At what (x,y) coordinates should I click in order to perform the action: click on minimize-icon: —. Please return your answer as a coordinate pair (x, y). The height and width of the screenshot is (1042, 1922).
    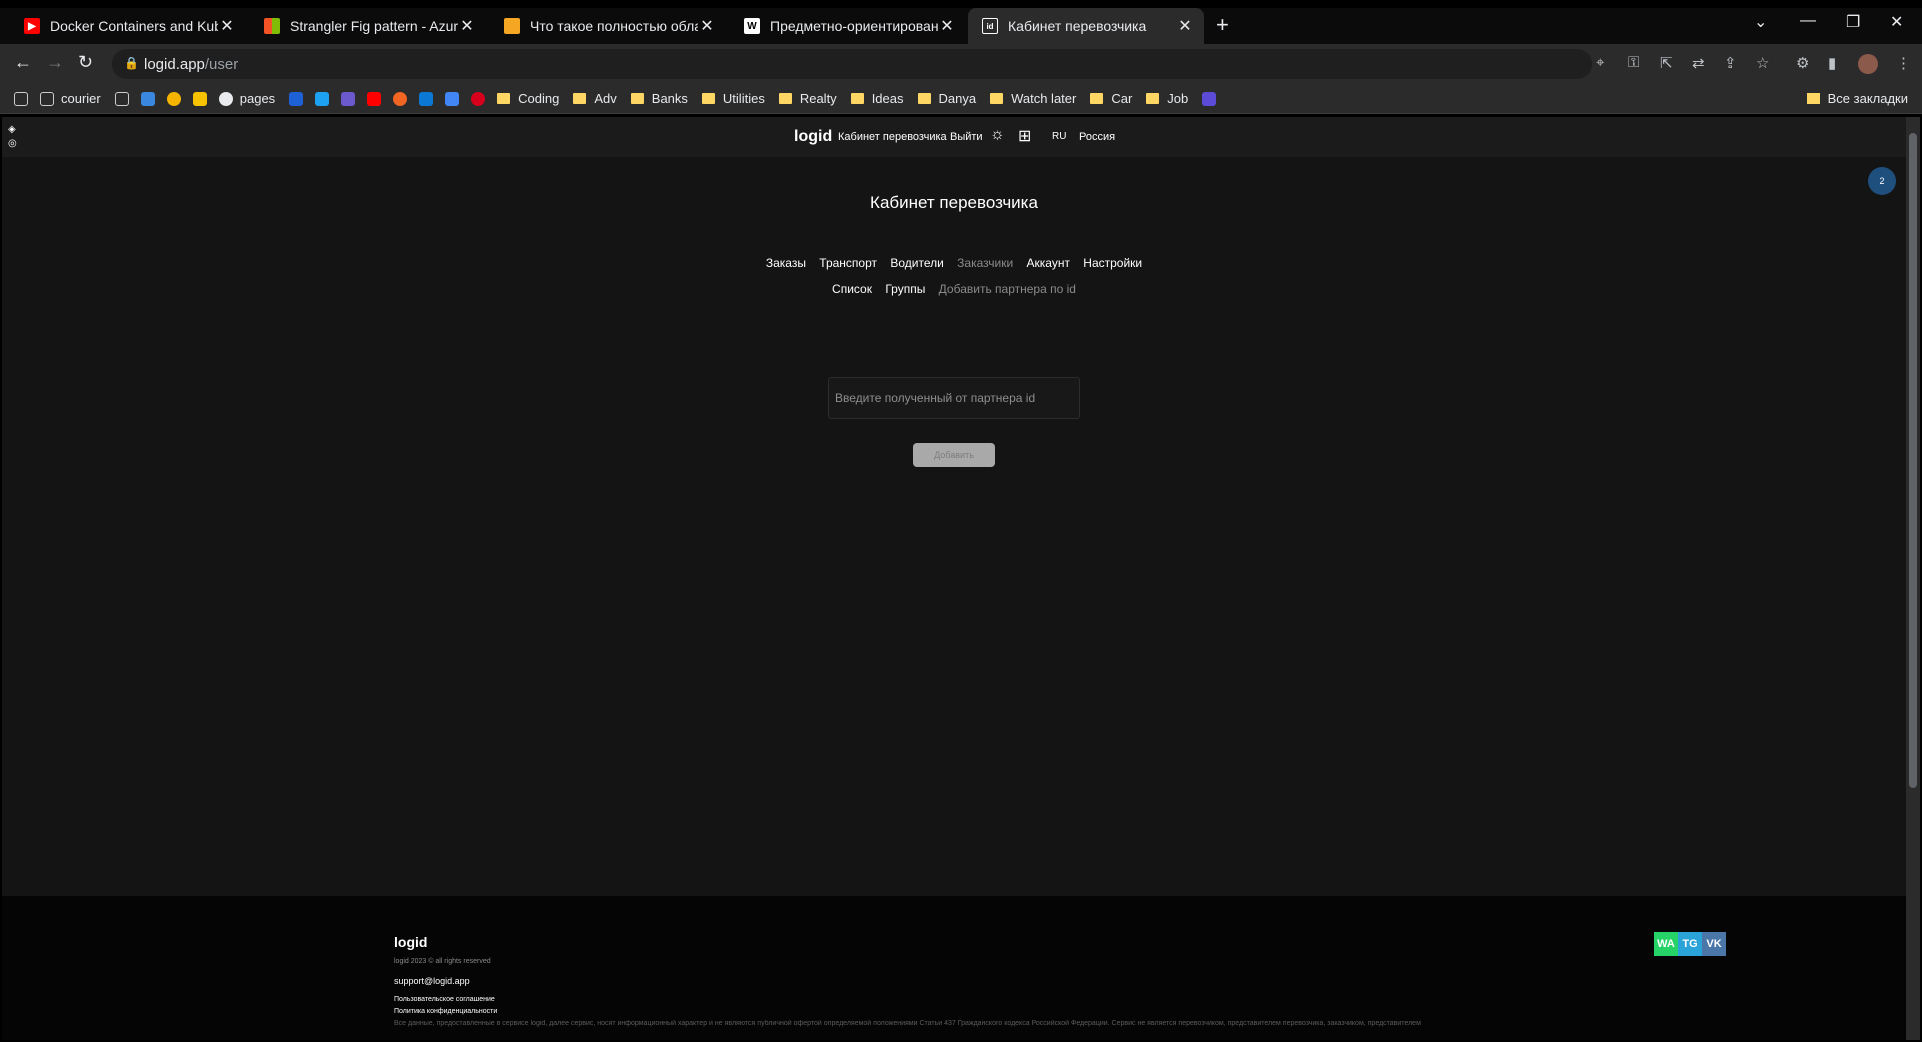
    Looking at the image, I should click on (1808, 21).